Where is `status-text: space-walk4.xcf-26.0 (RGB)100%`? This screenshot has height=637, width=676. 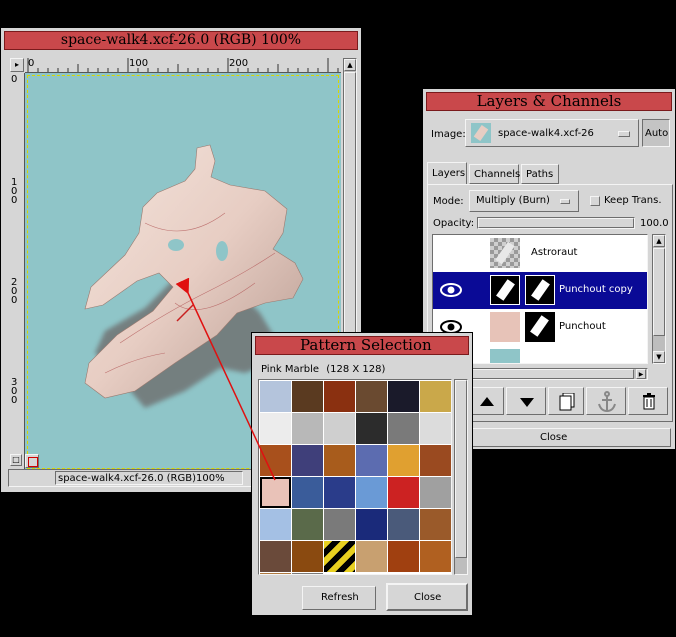
status-text: space-walk4.xcf-26.0 (RGB)100% is located at coordinates (141, 478).